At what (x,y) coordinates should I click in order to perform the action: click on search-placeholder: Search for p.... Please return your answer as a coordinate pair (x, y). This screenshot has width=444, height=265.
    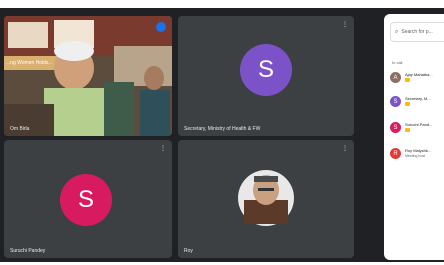
    Looking at the image, I should click on (417, 32).